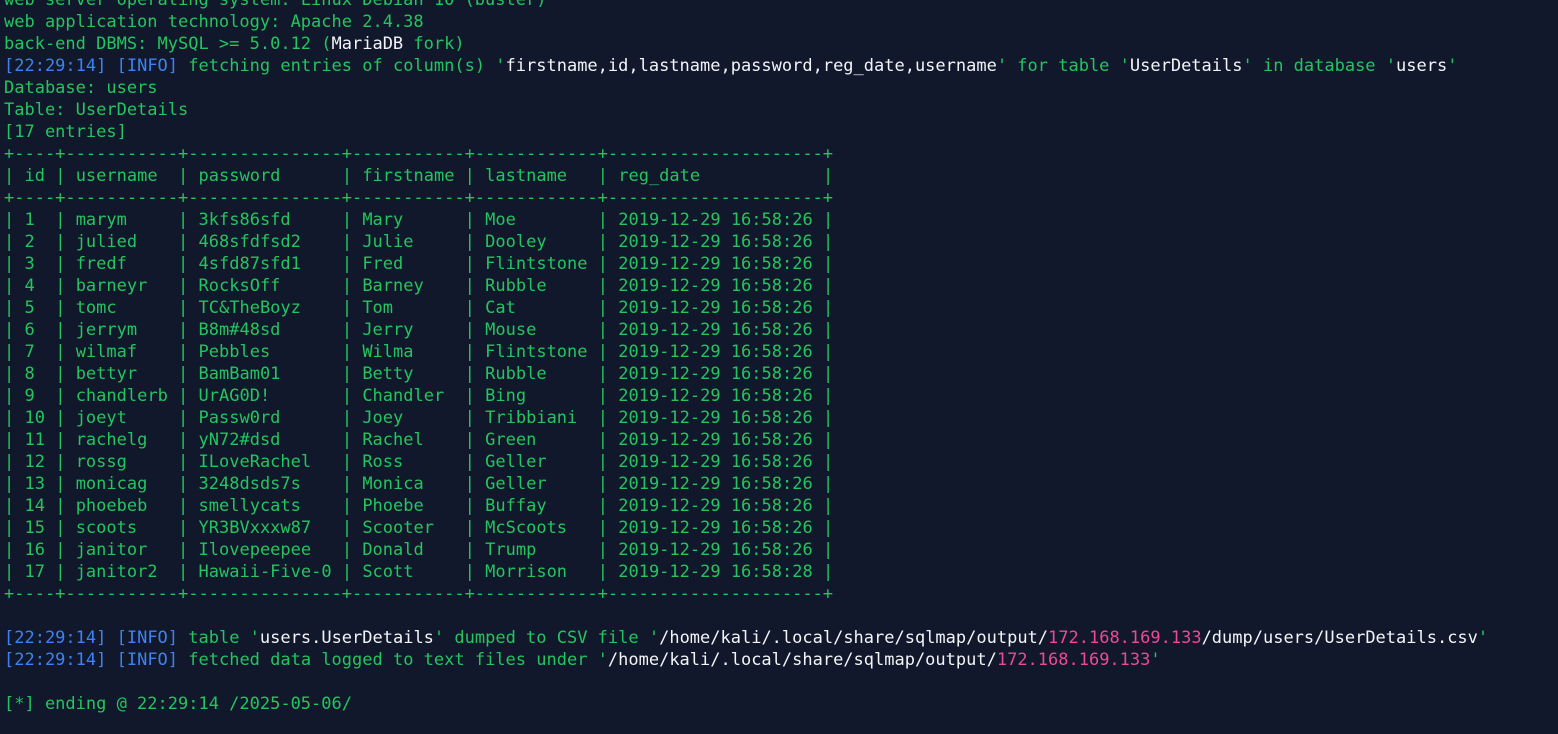  I want to click on cell-firstname: Jerry, so click(408, 330).